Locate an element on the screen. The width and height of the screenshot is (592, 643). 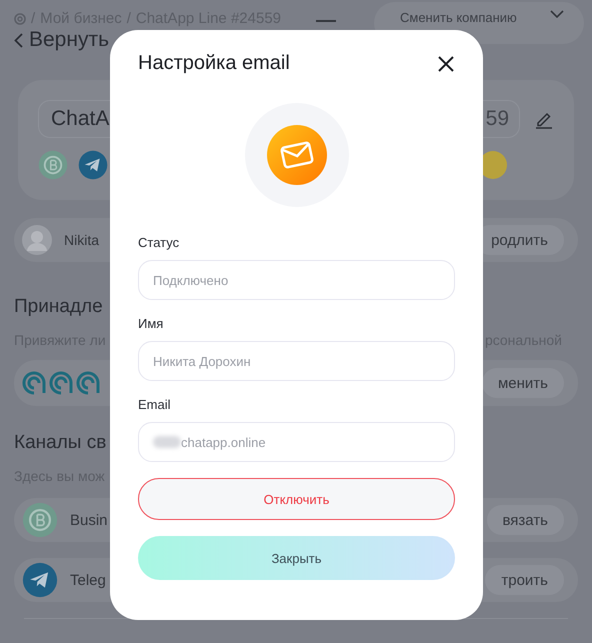
dialog-title: Настройка email is located at coordinates (214, 63).